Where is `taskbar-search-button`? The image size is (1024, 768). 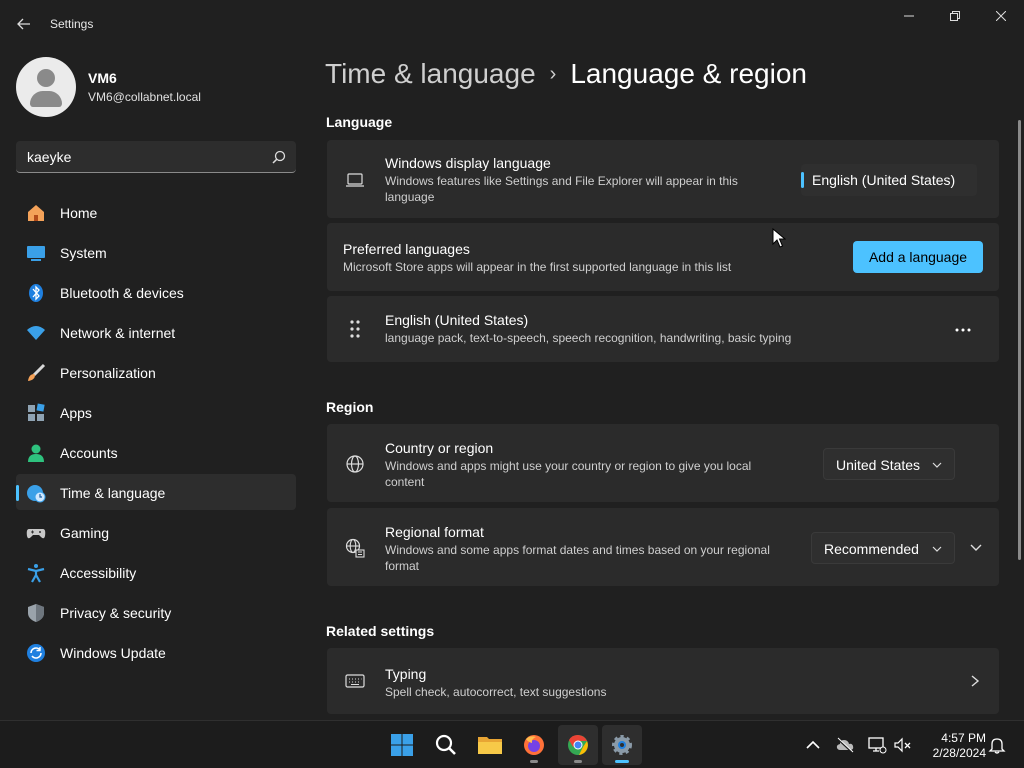 taskbar-search-button is located at coordinates (446, 745).